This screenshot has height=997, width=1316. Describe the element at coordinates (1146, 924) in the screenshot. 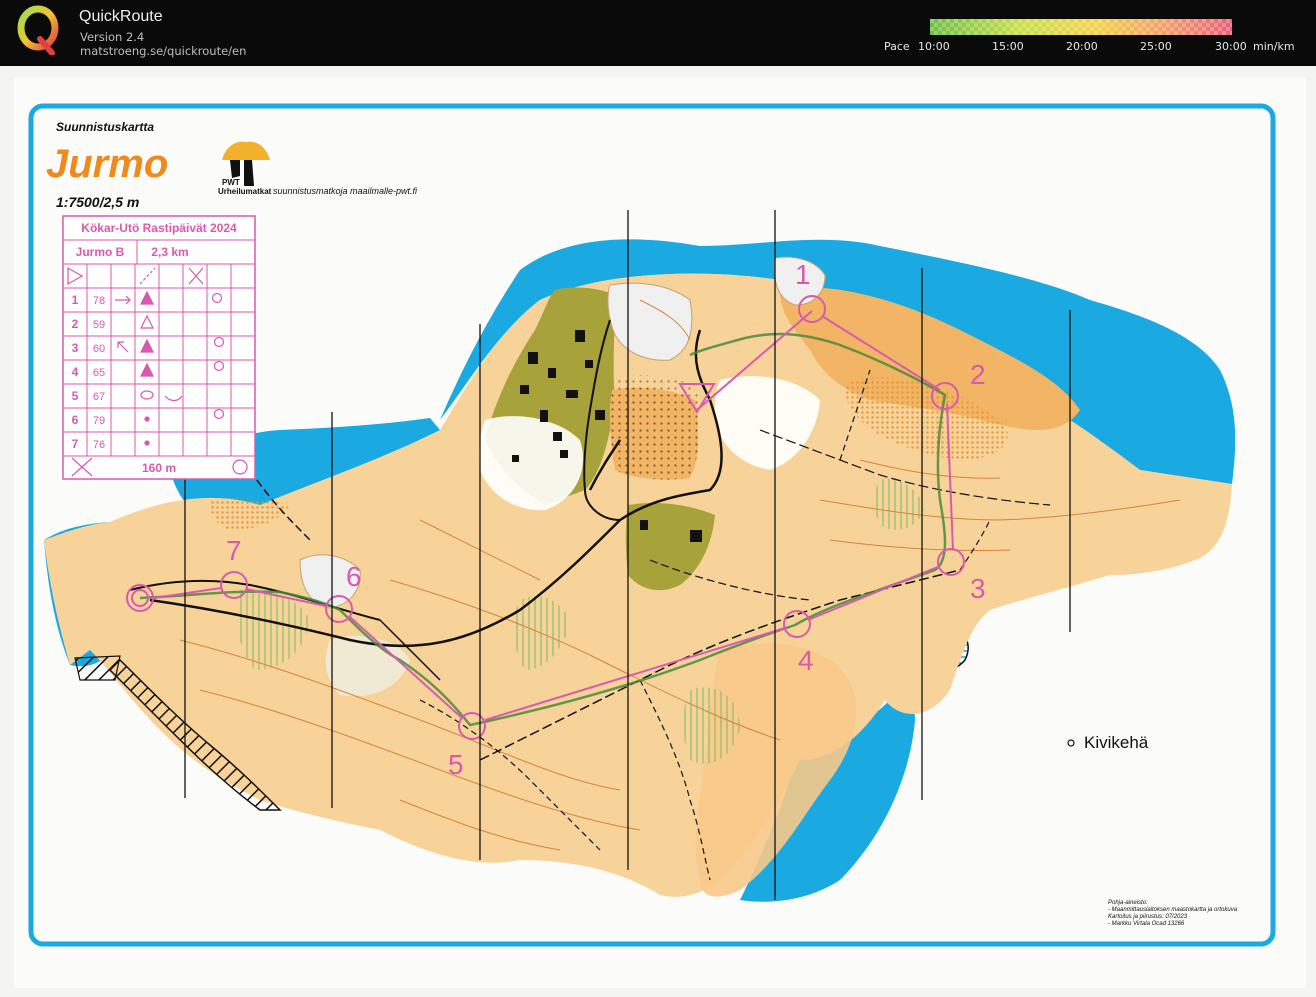

I see `svg-text: - Markku Virtala Ocad 13266` at that location.